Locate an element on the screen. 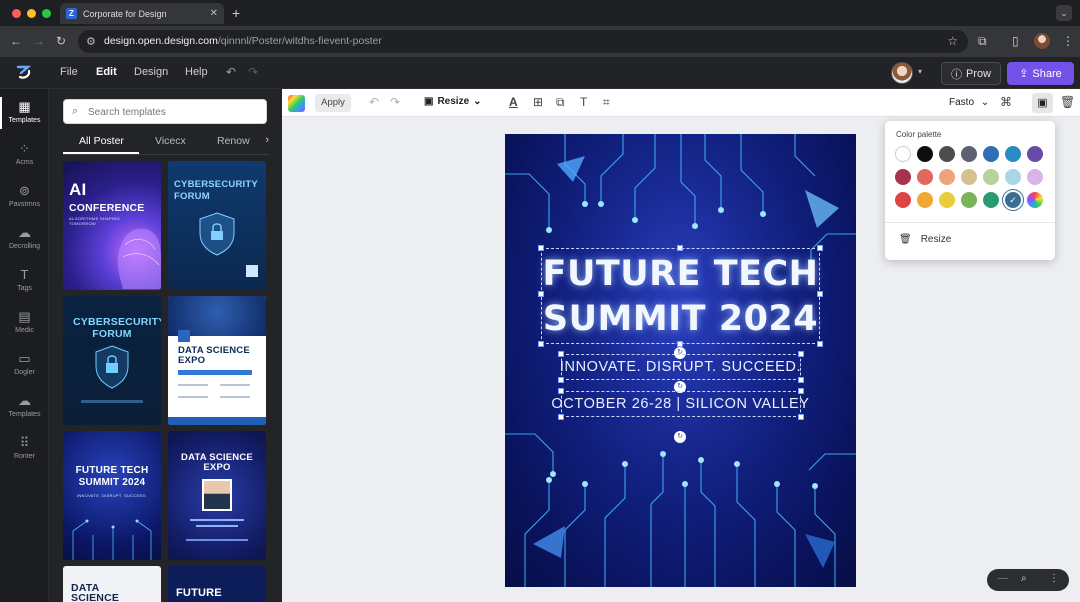 The height and width of the screenshot is (602, 1080). rail-item-elements: ⁘ Acms is located at coordinates (24, 157).